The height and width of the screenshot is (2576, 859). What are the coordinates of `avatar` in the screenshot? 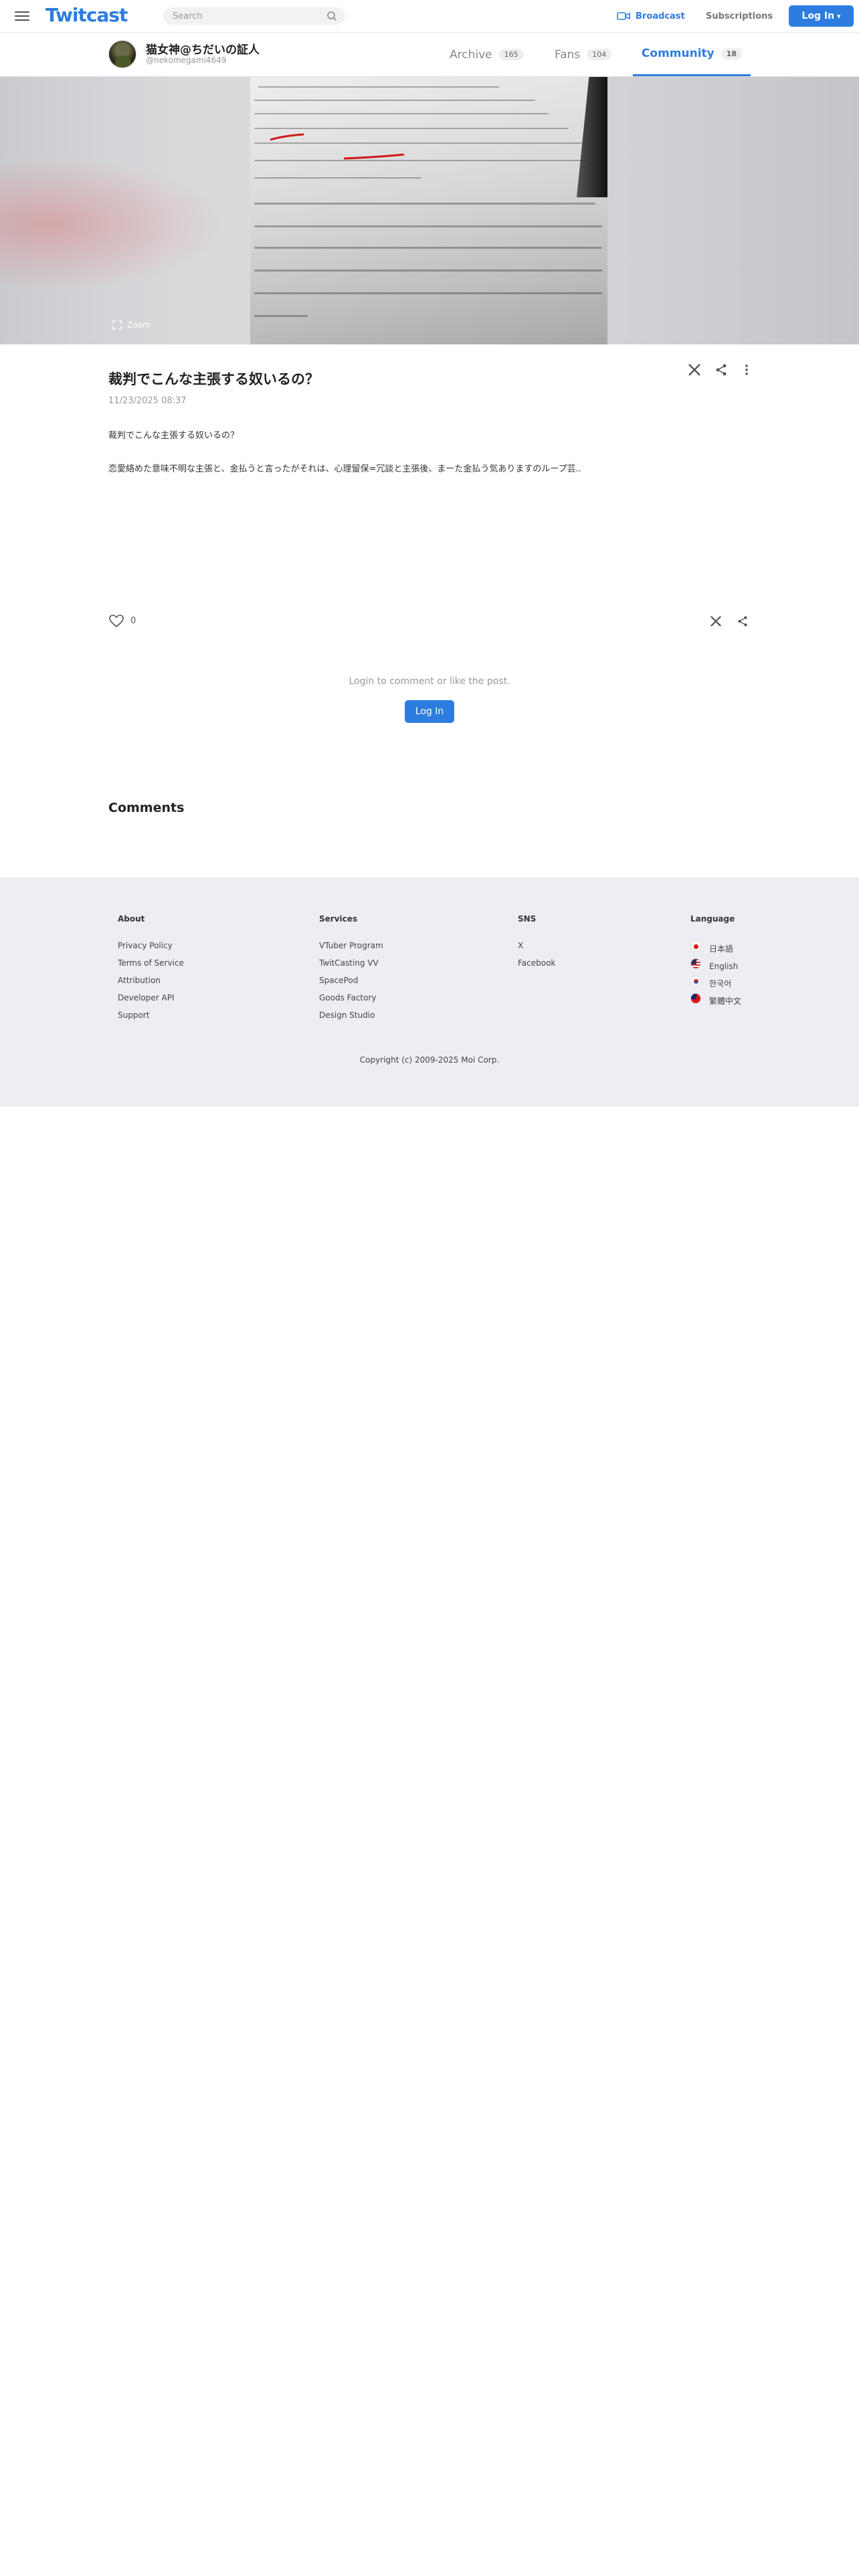 It's located at (122, 54).